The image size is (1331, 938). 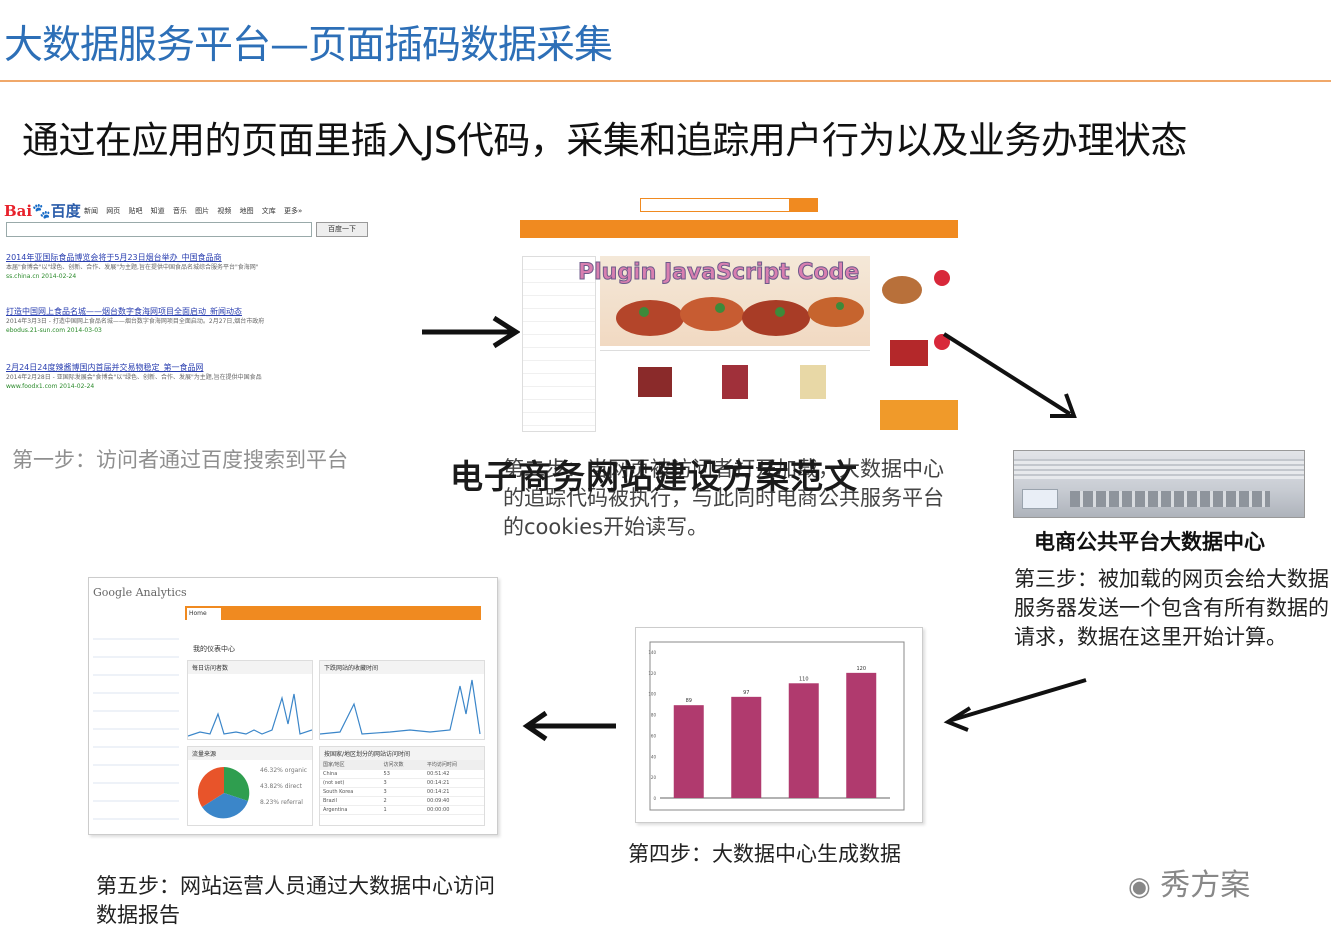 I want to click on tab-home: Home, so click(x=204, y=614).